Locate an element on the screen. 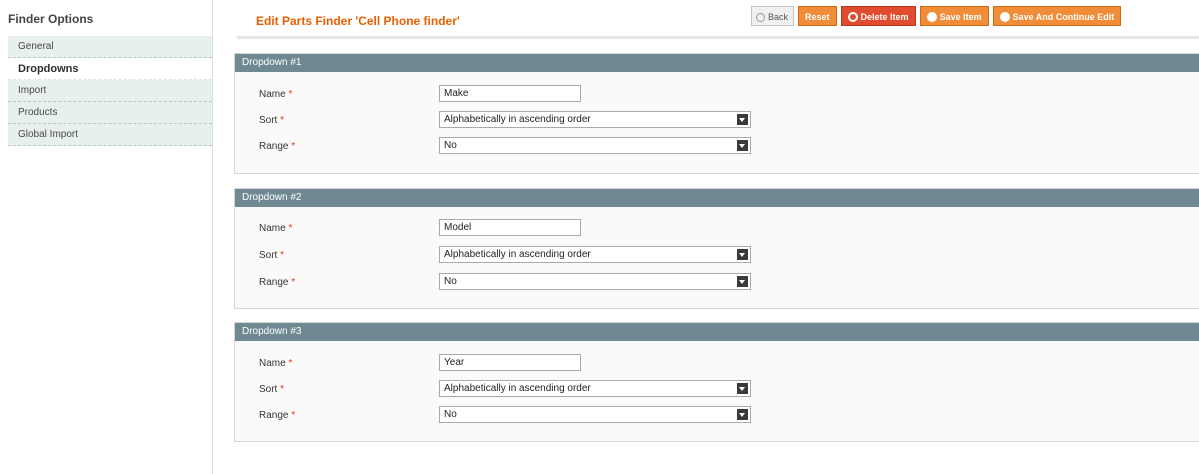 The image size is (1199, 474). save-continue-check-icon is located at coordinates (1004, 17).